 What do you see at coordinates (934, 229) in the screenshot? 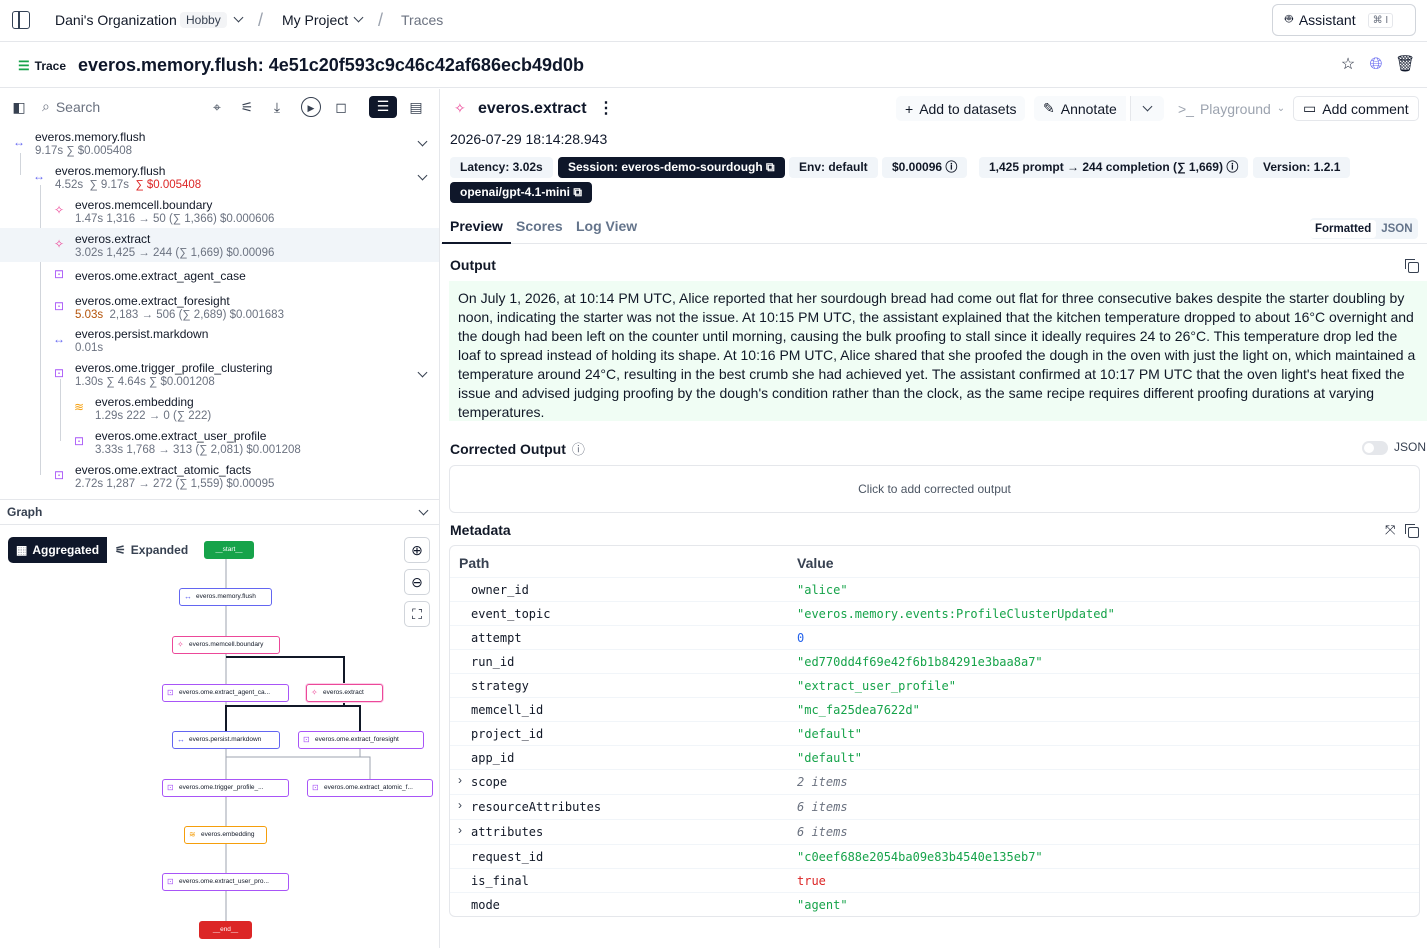
I see `detail-tabs: Preview Scores Log View` at bounding box center [934, 229].